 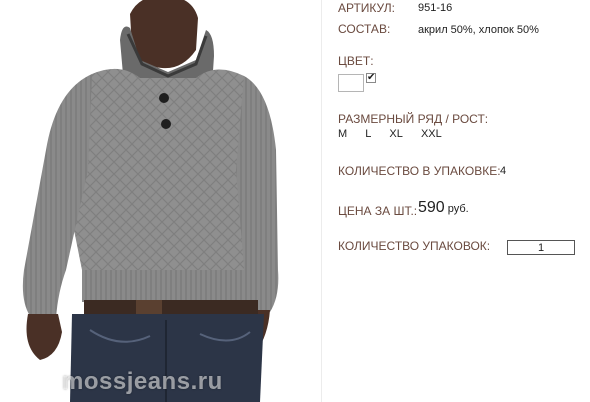 What do you see at coordinates (503, 171) in the screenshot?
I see `pack-qty-value: 4` at bounding box center [503, 171].